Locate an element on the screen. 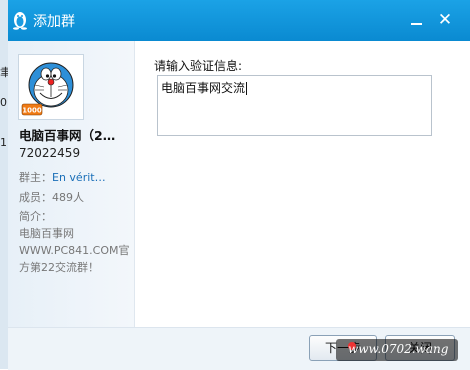 The width and height of the screenshot is (470, 370). background-text-fragment: 0 is located at coordinates (3, 102).